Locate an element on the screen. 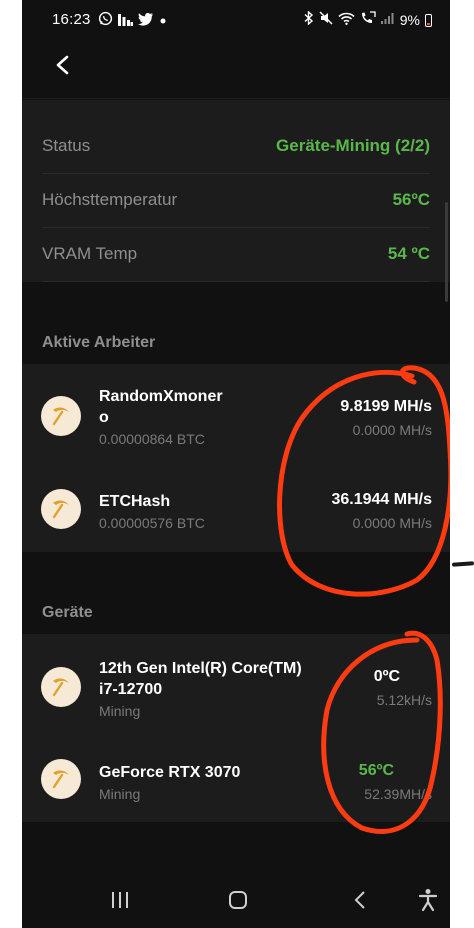 This screenshot has height=928, width=474. system-icons: 9% is located at coordinates (368, 19).